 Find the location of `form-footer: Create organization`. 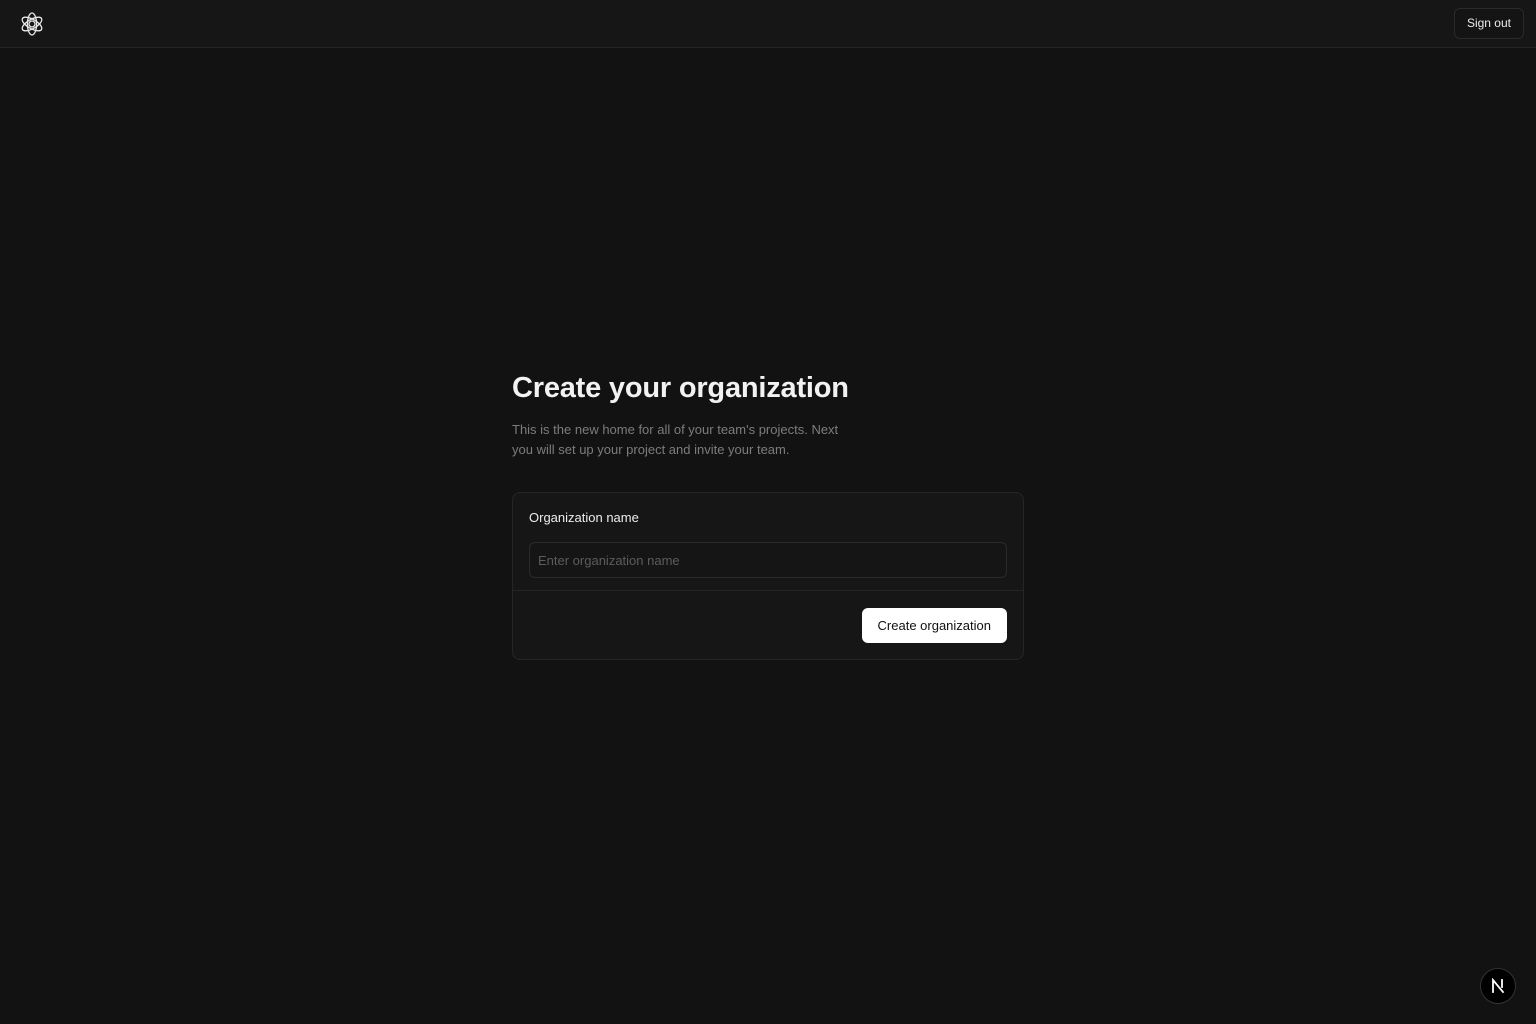

form-footer: Create organization is located at coordinates (768, 625).